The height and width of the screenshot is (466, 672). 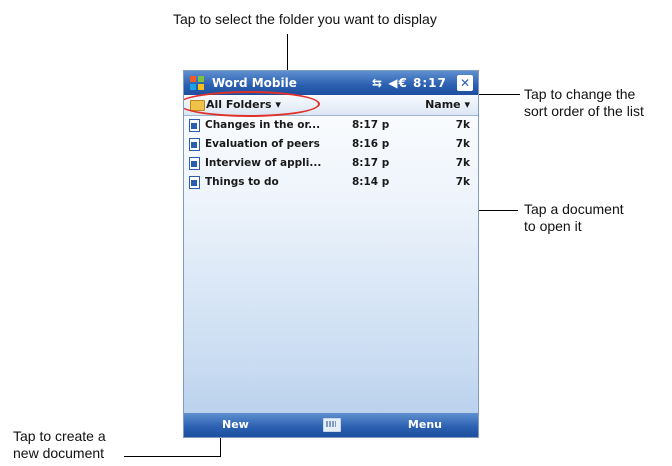 What do you see at coordinates (331, 104) in the screenshot?
I see `folder-bar: All Folders ▾ Name ▾` at bounding box center [331, 104].